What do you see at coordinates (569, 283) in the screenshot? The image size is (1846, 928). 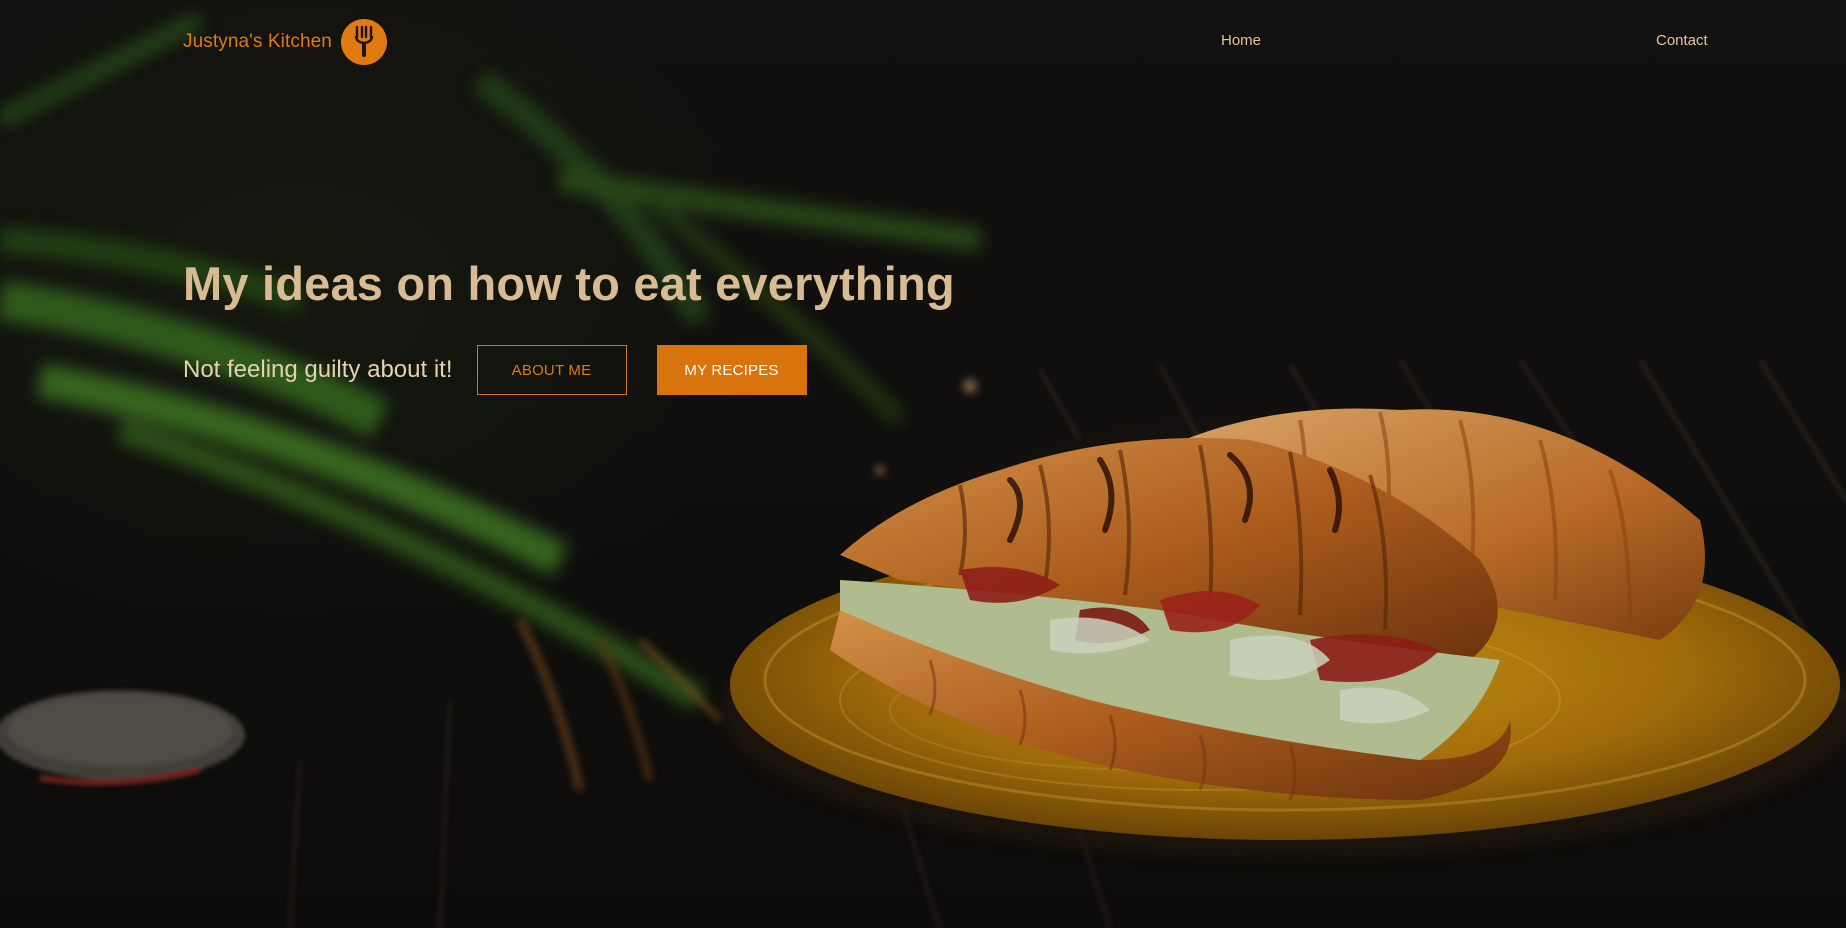 I see `hero-headline: My ideas on how to eat everything` at bounding box center [569, 283].